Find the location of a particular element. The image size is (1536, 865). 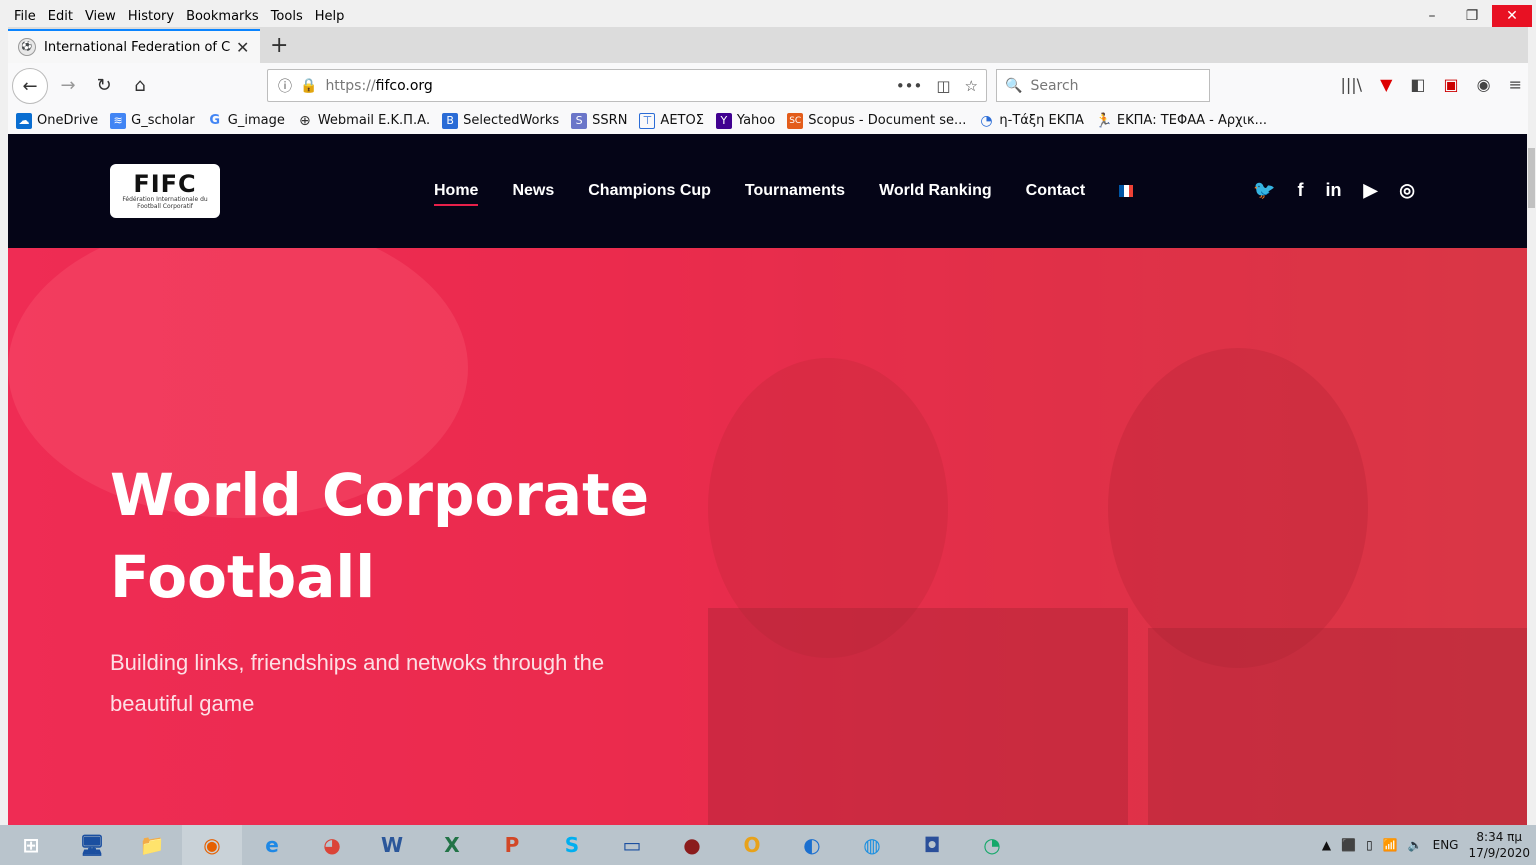

volume-icon: 🔈 is located at coordinates (1415, 845).